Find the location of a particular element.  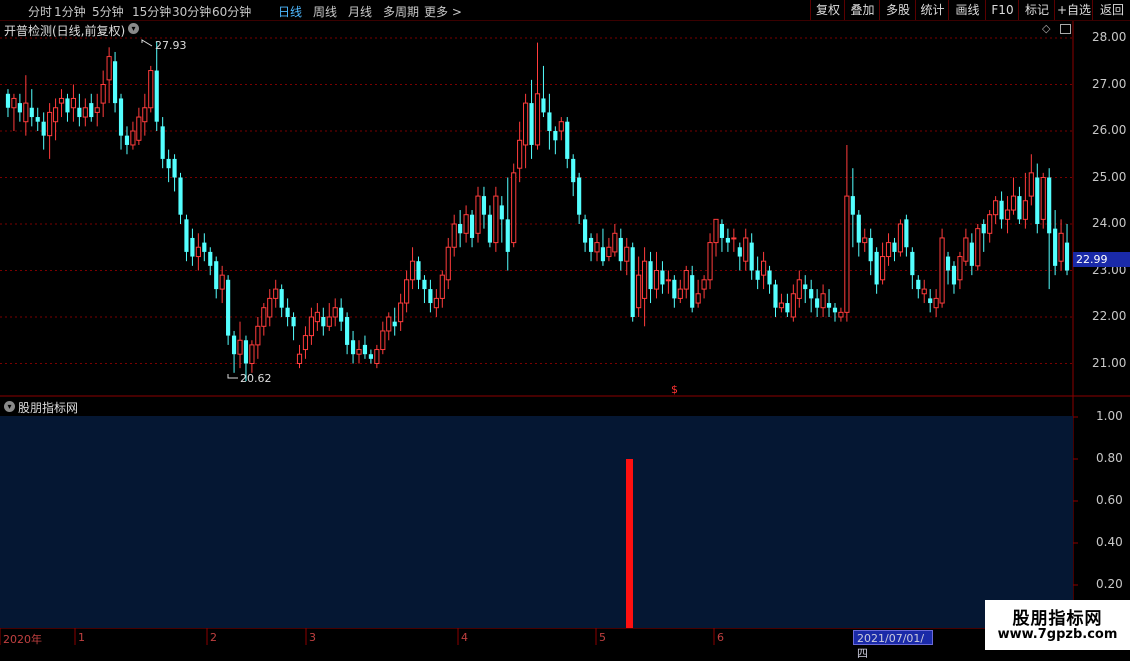

indicator-axis-label: 0.20 is located at coordinates (1109, 584).